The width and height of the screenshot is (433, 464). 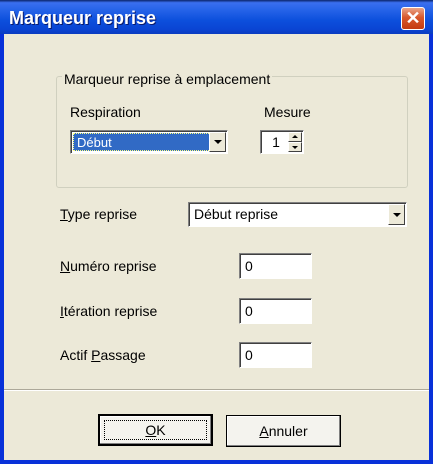 What do you see at coordinates (102, 214) in the screenshot?
I see `type-reprise-label-text: ype reprise` at bounding box center [102, 214].